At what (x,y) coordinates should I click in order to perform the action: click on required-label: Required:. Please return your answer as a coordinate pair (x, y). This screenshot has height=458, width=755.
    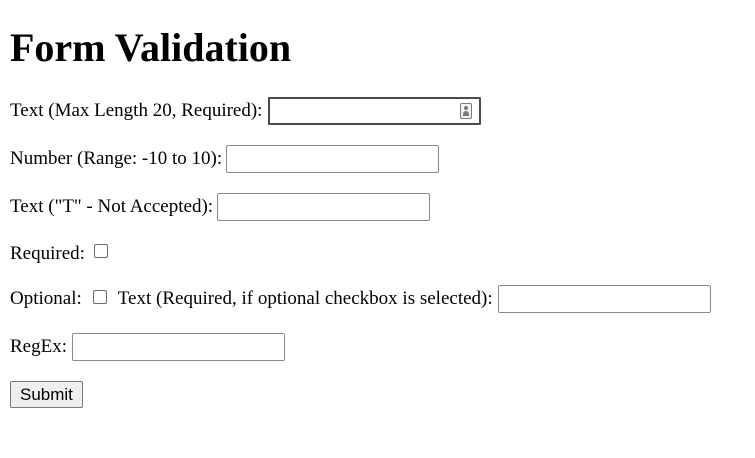
    Looking at the image, I should click on (47, 253).